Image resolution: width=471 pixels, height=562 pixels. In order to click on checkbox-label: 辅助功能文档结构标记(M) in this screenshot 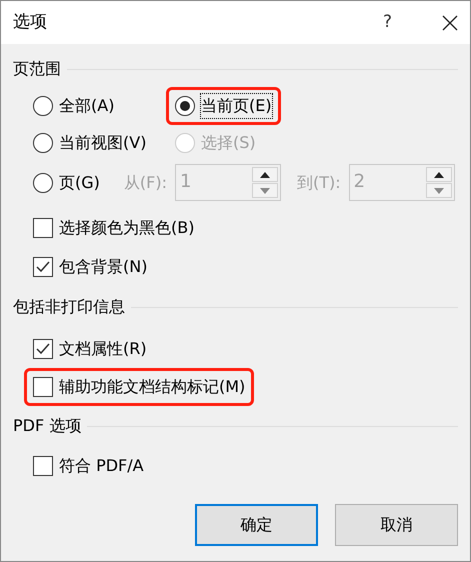, I will do `click(152, 387)`.